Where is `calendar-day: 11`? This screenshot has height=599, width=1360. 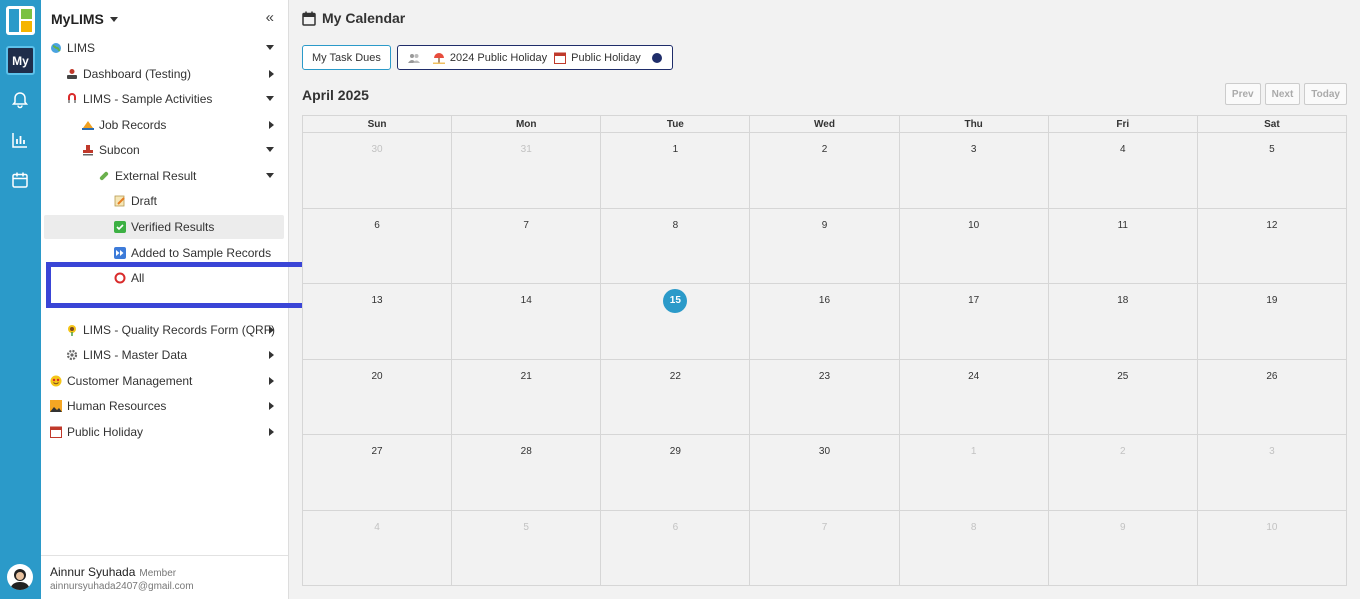 calendar-day: 11 is located at coordinates (1123, 245).